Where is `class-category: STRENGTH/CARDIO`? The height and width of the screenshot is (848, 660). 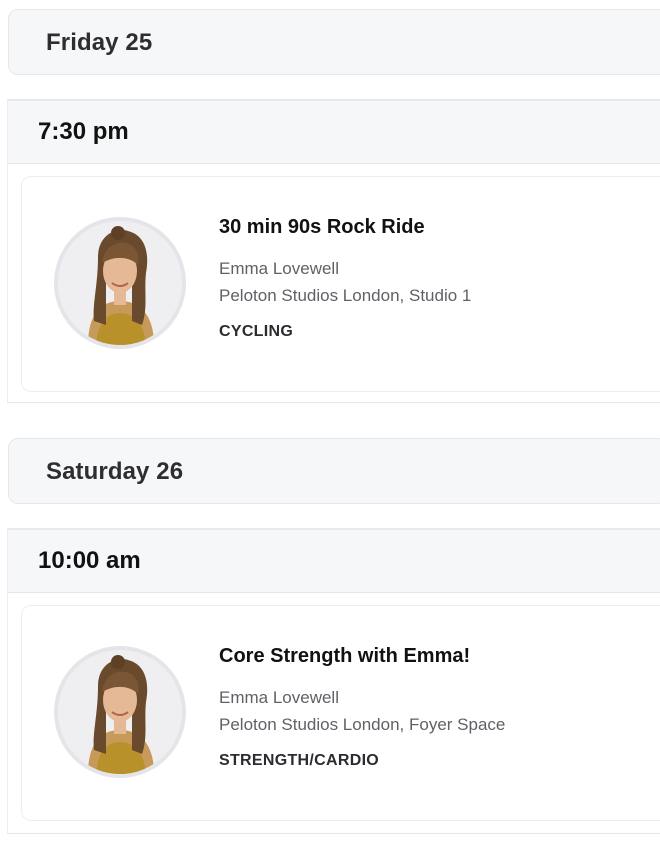 class-category: STRENGTH/CARDIO is located at coordinates (299, 760).